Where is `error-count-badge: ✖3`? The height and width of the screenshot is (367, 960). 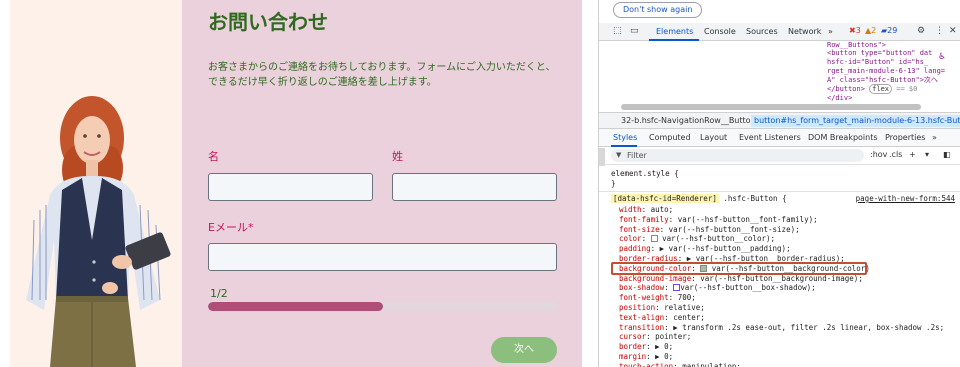
error-count-badge: ✖3 is located at coordinates (855, 30).